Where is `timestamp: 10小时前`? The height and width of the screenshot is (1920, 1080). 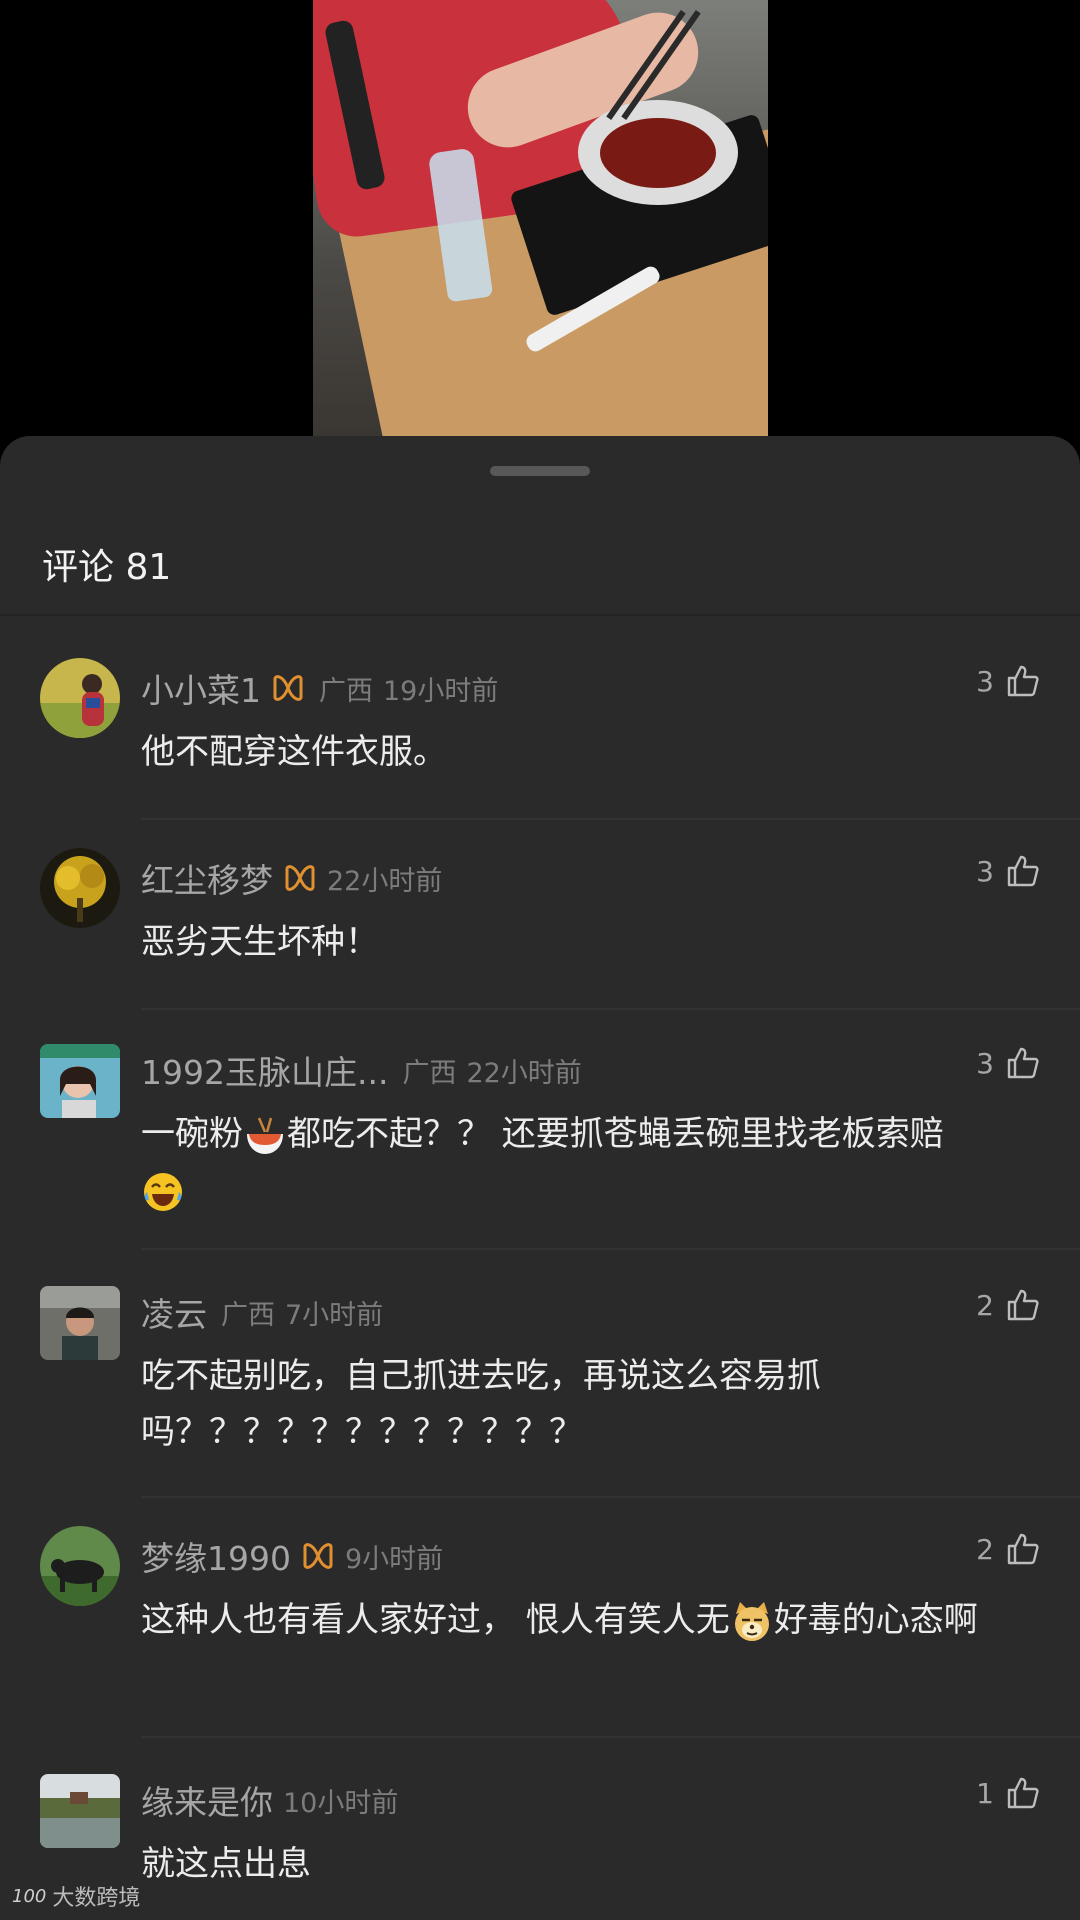
timestamp: 10小时前 is located at coordinates (341, 1803).